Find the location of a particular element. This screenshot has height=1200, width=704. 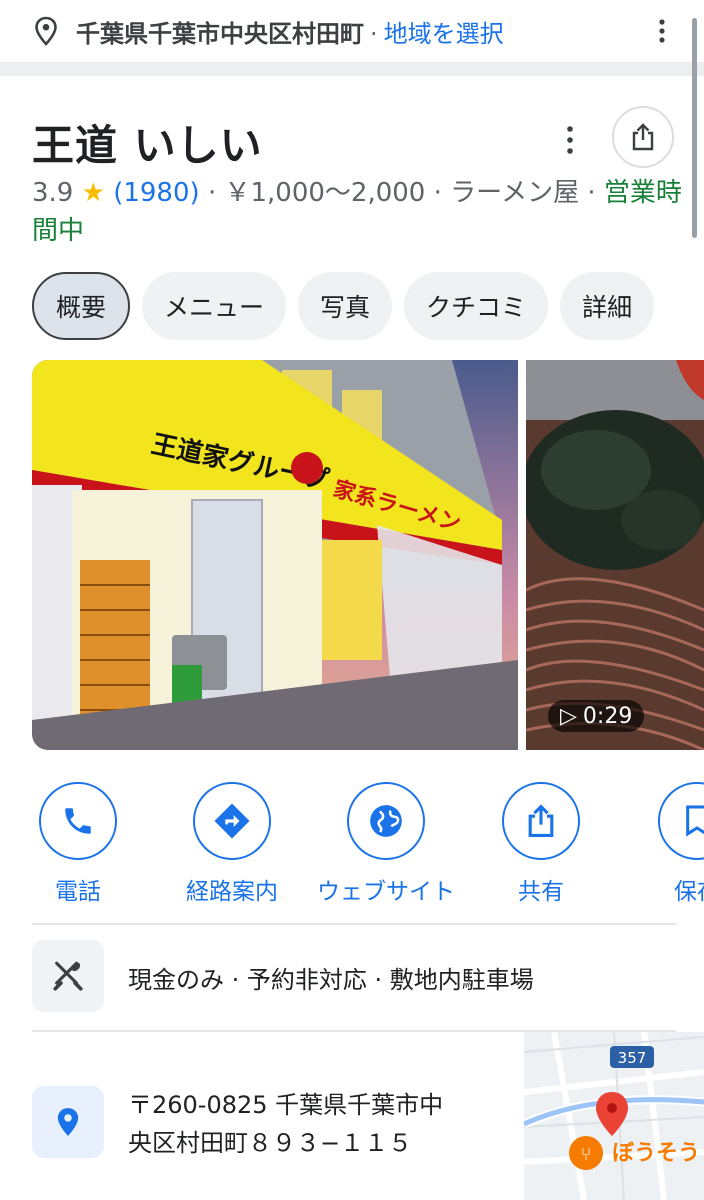

call-button-circle is located at coordinates (78, 821).